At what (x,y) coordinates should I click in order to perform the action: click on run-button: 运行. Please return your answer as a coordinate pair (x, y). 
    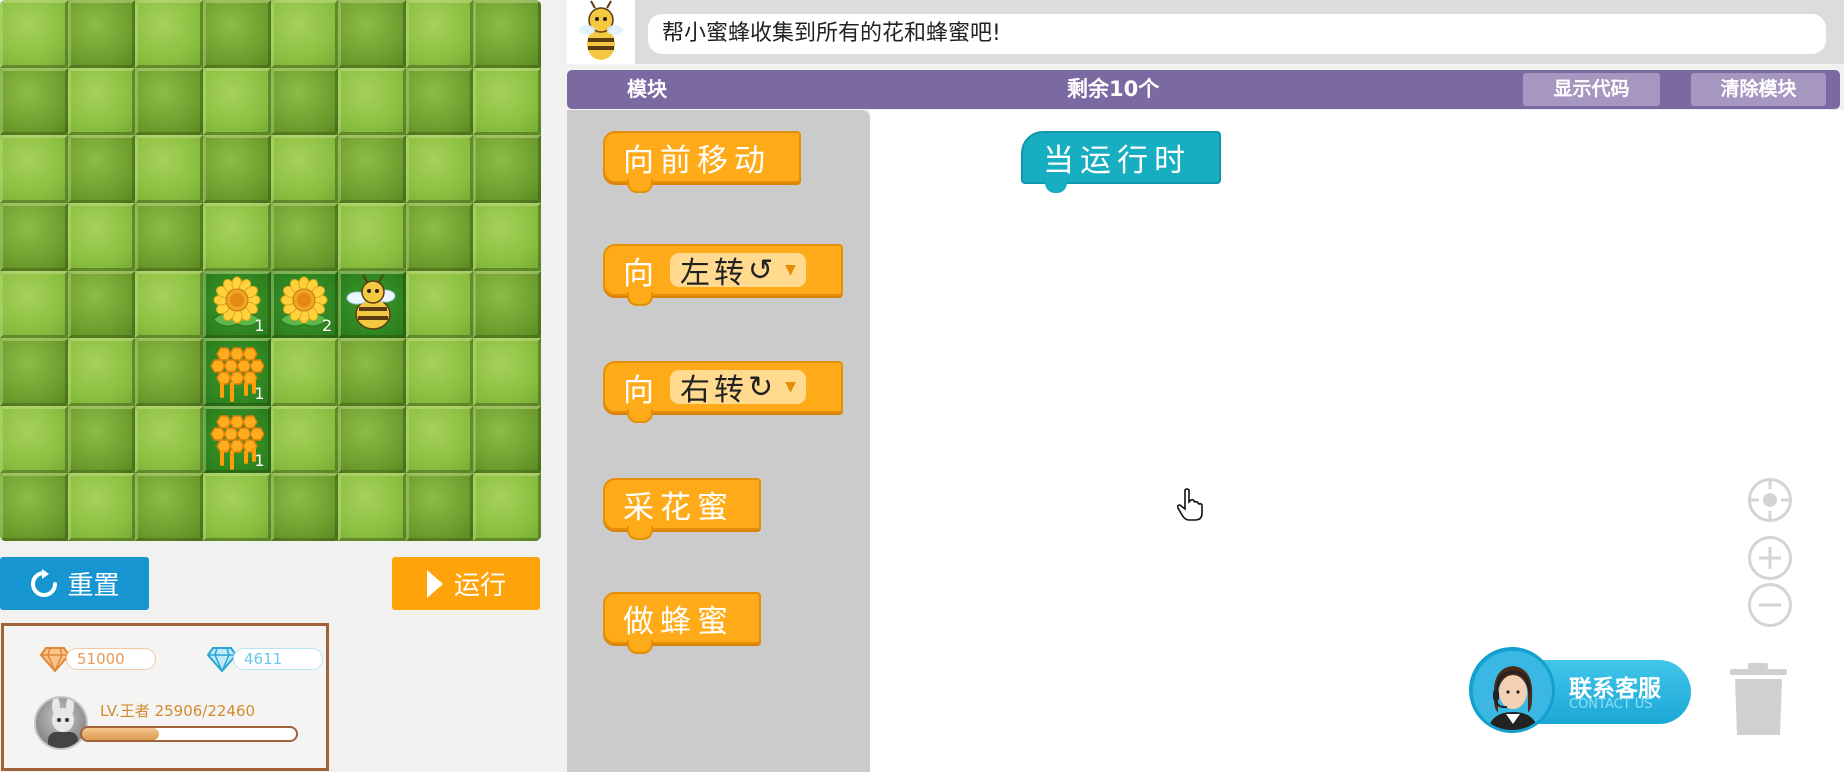
    Looking at the image, I should click on (466, 583).